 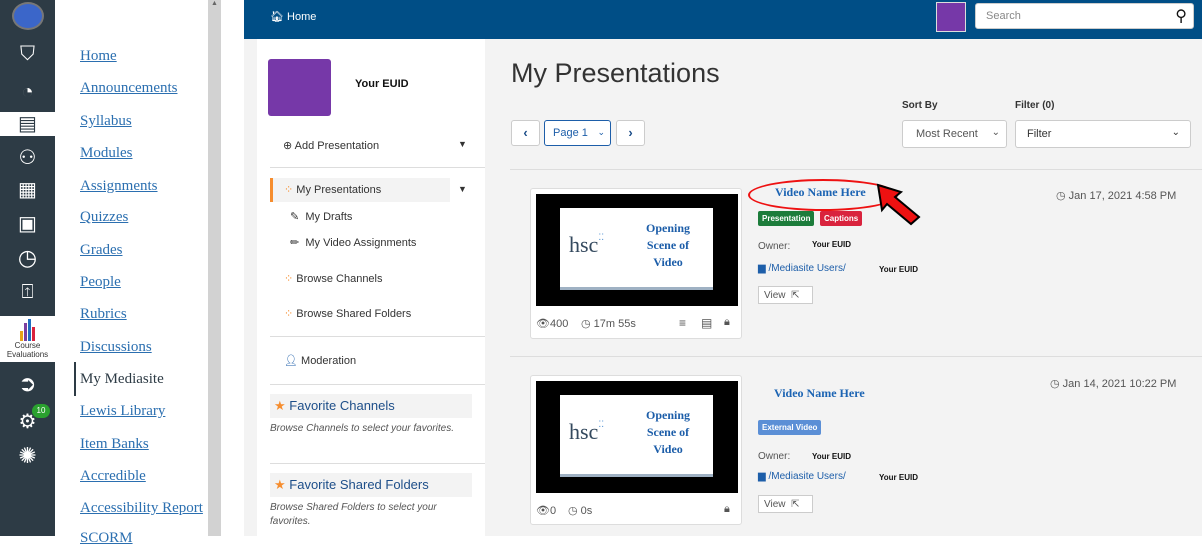 What do you see at coordinates (898, 269) in the screenshot?
I see `folder-owner: Your EUID` at bounding box center [898, 269].